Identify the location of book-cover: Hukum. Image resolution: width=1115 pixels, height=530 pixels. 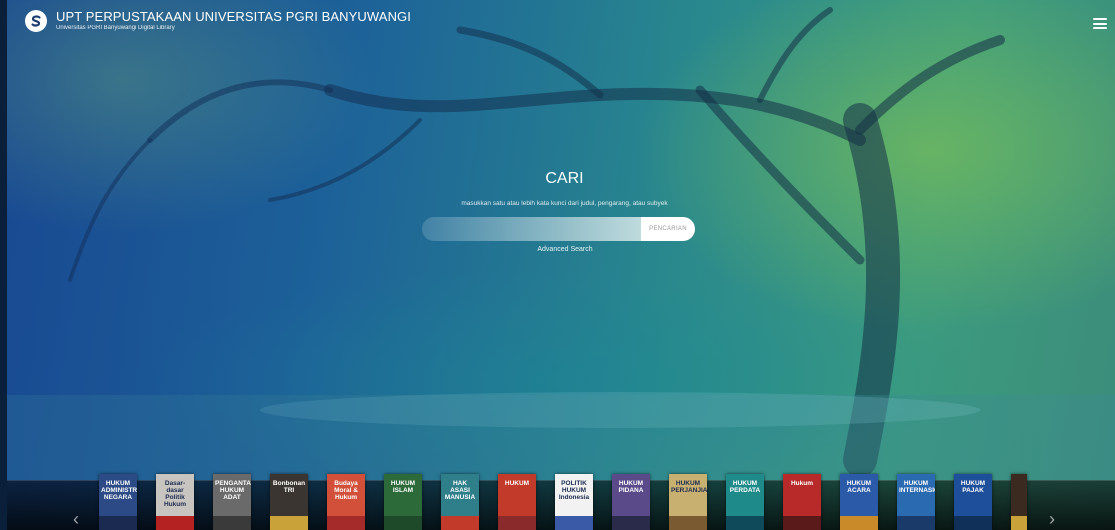
(802, 502).